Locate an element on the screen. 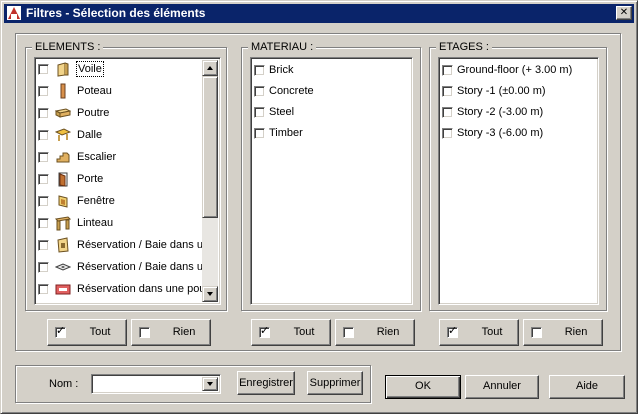 Image resolution: width=638 pixels, height=414 pixels. app-icon is located at coordinates (14, 13).